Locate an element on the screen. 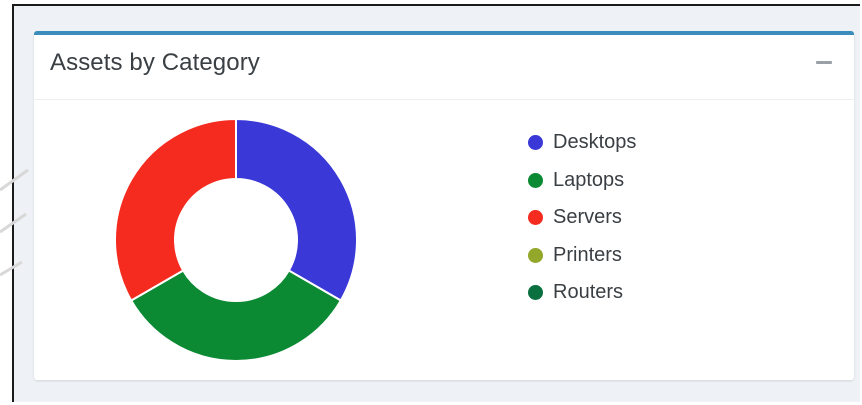 Image resolution: width=862 pixels, height=405 pixels. slice-desktops is located at coordinates (296, 209).